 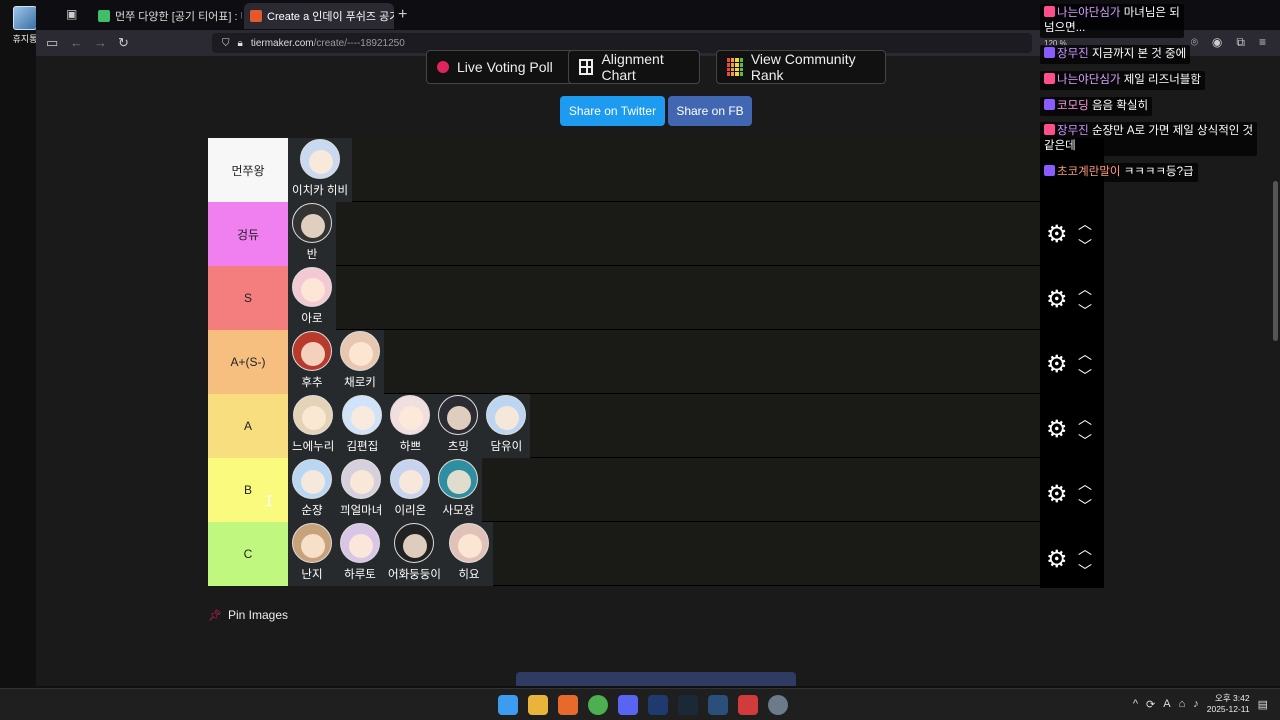 I want to click on chat-text: 제일 리즈너블함, so click(x=1162, y=80).